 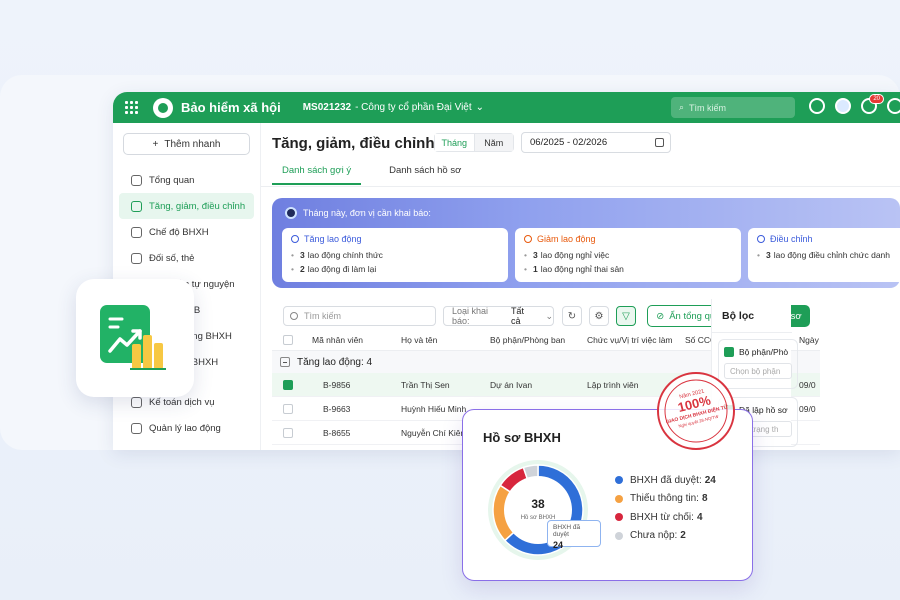 I want to click on cell-full-name: Huỳnh Hiếu Minh, so click(x=434, y=409).